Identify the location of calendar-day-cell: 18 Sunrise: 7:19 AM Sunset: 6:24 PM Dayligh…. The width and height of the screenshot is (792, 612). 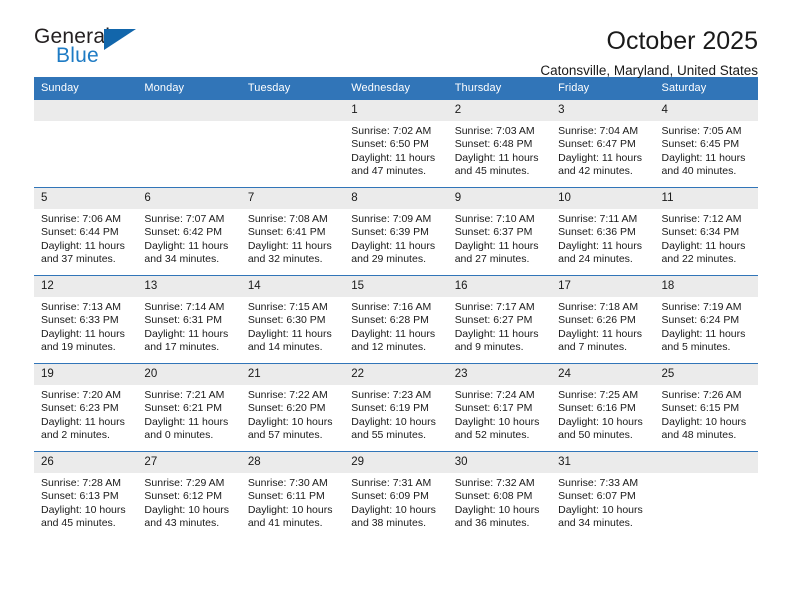
(706, 319).